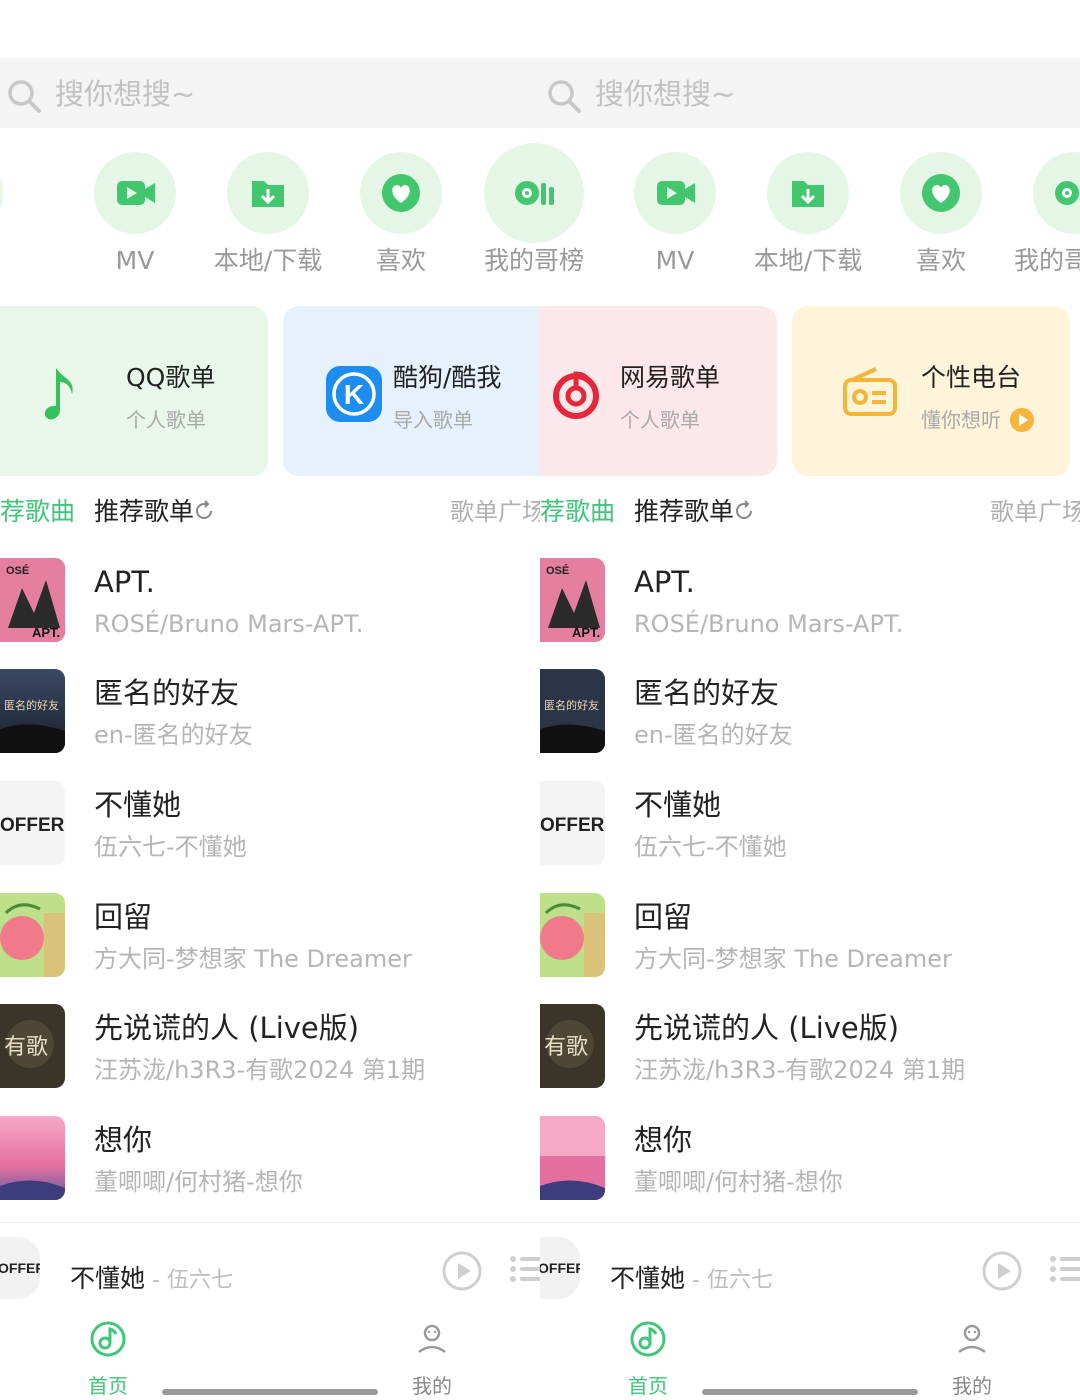 The height and width of the screenshot is (1400, 1080). I want to click on album-cover: 匿名的好友, so click(32, 711).